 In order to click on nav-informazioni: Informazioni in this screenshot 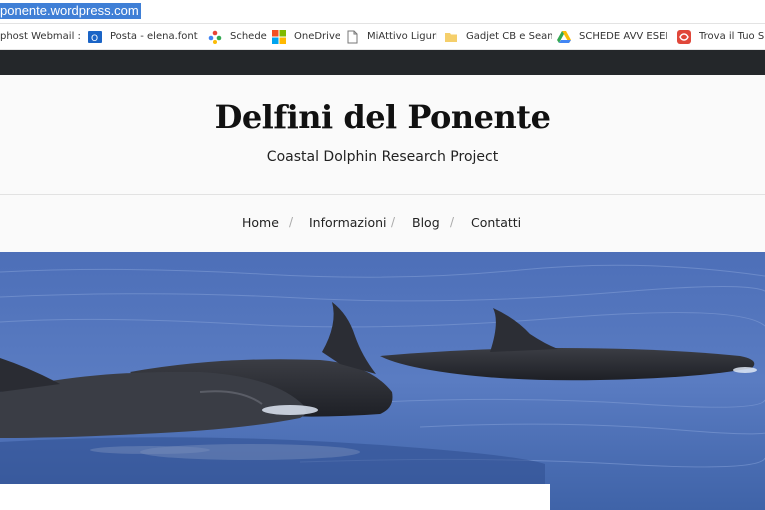, I will do `click(348, 222)`.